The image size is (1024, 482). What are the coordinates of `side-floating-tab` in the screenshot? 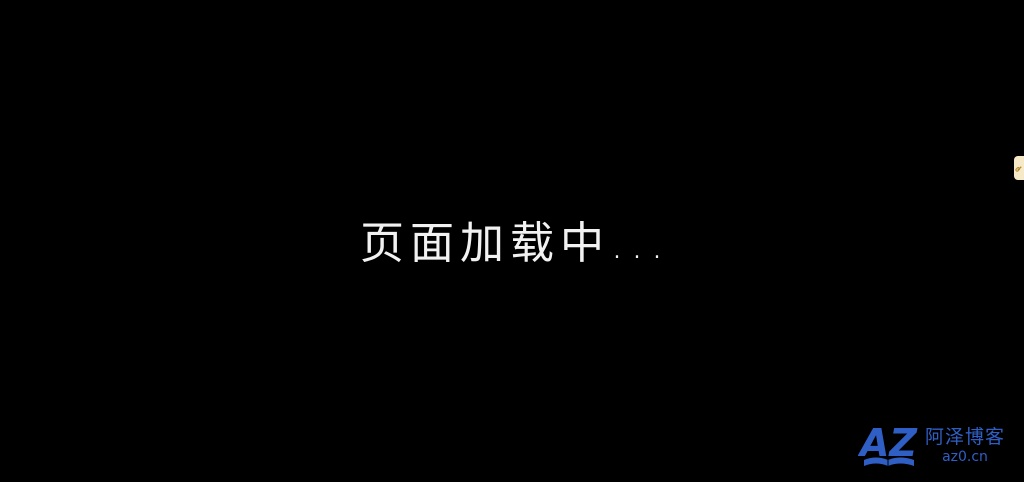 It's located at (1019, 168).